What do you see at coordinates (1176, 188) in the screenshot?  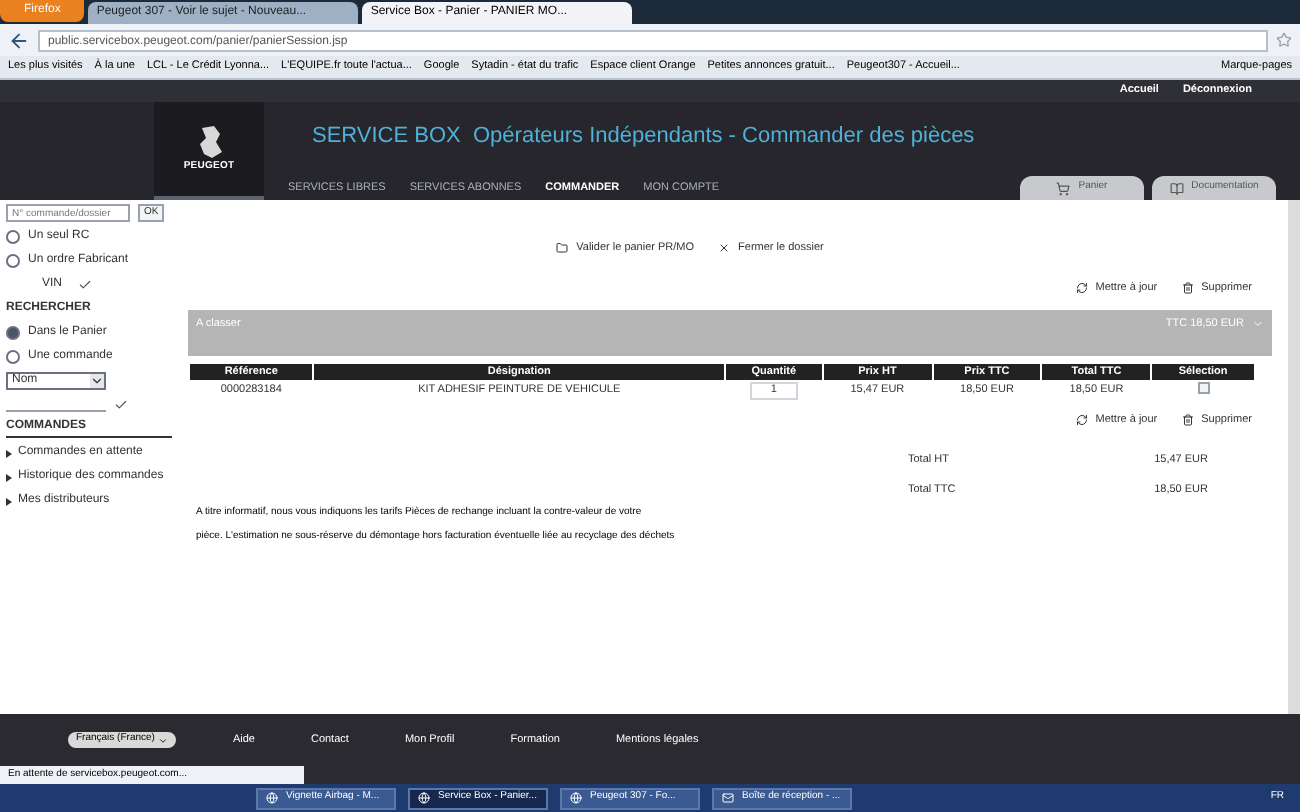 I see `book-icon` at bounding box center [1176, 188].